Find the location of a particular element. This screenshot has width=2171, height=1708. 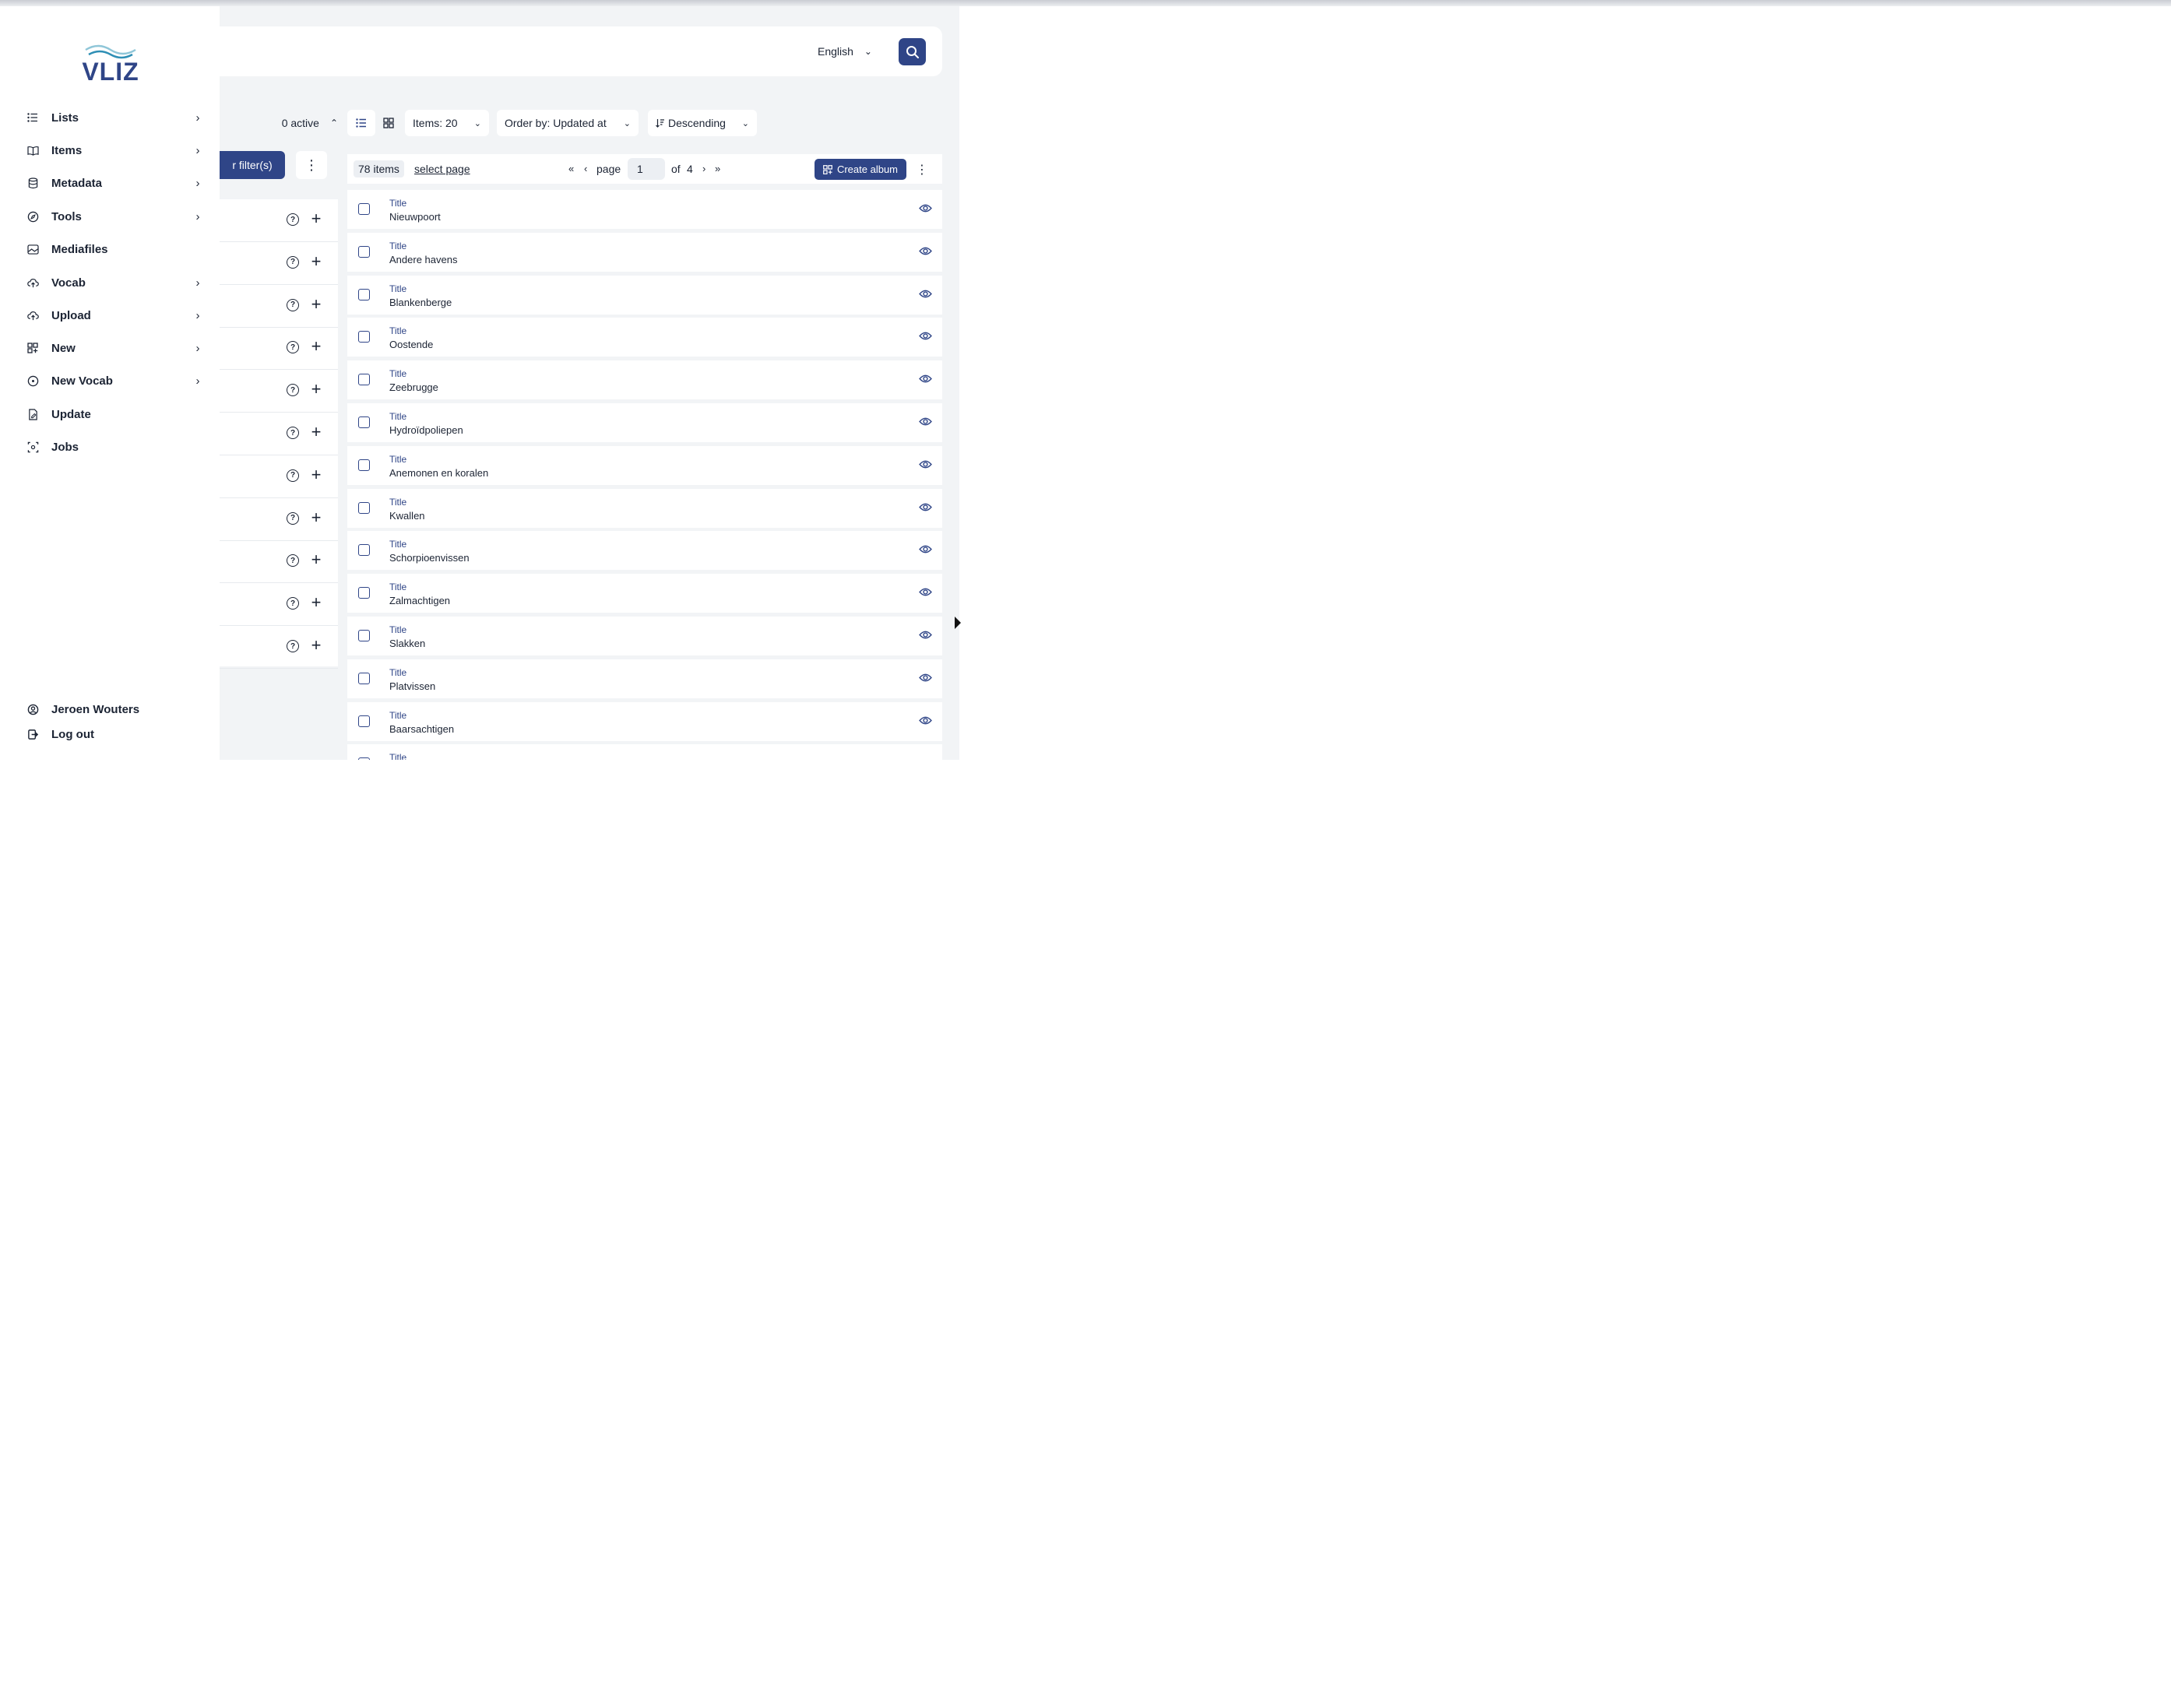

page-number-input: 1 is located at coordinates (646, 169).